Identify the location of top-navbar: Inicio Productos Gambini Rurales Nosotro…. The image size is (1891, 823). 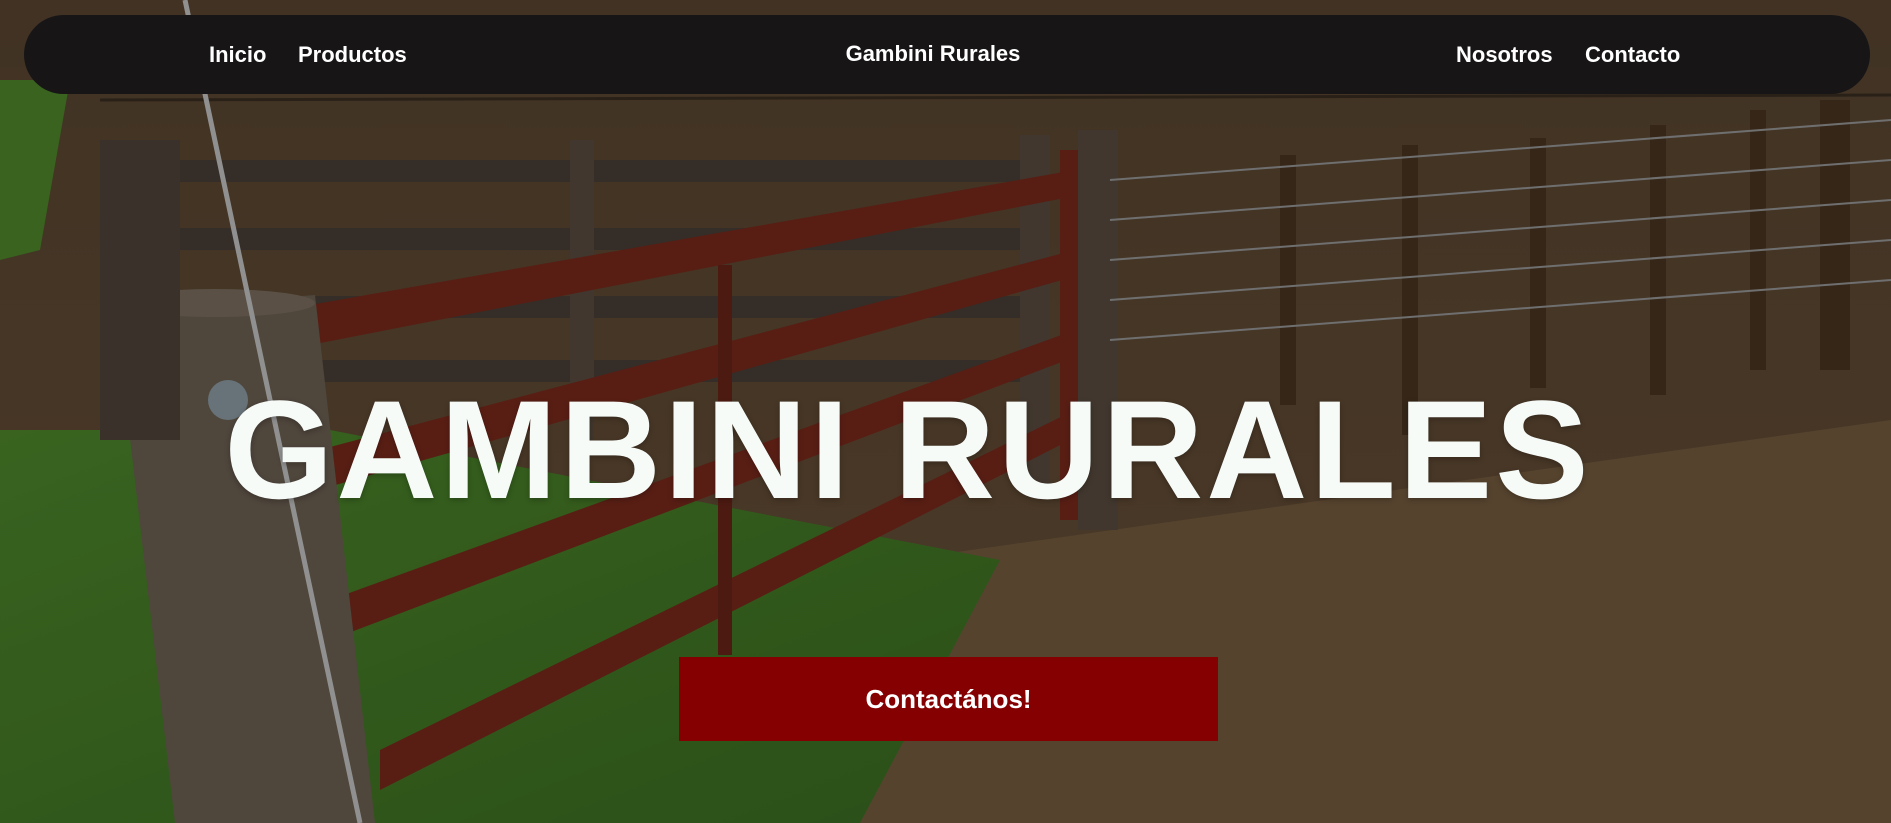
(947, 54).